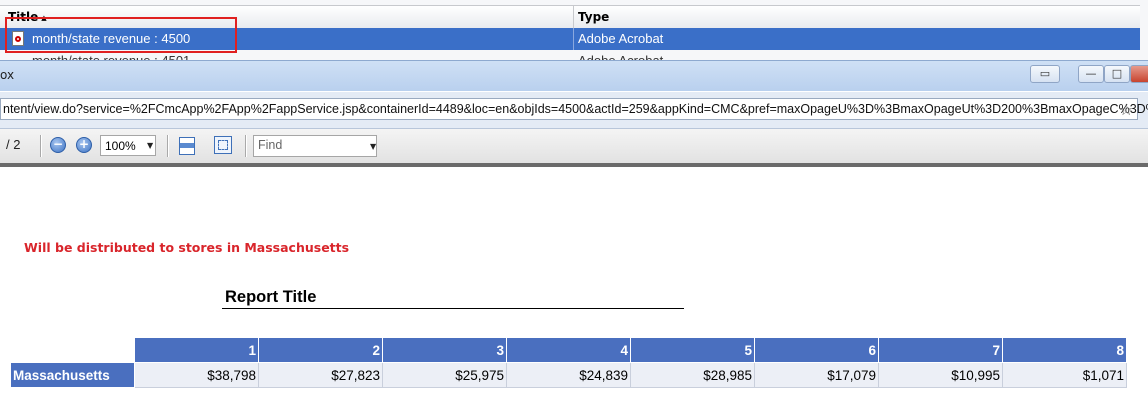 This screenshot has width=1148, height=405. Describe the element at coordinates (1126, 109) in the screenshot. I see `bookmark-star-icon: ☆` at that location.